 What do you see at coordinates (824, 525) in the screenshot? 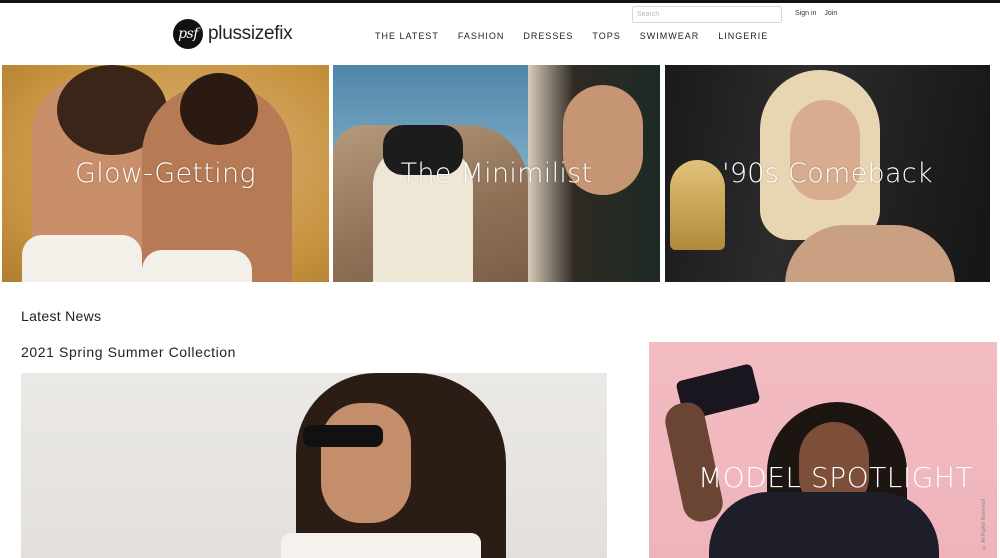
I see `photo-body` at bounding box center [824, 525].